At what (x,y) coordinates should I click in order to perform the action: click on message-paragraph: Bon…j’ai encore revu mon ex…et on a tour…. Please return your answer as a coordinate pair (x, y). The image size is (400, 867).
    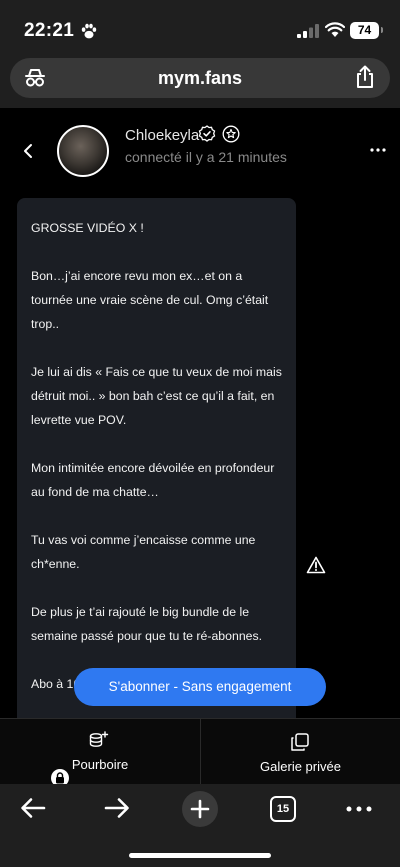
    Looking at the image, I should click on (150, 300).